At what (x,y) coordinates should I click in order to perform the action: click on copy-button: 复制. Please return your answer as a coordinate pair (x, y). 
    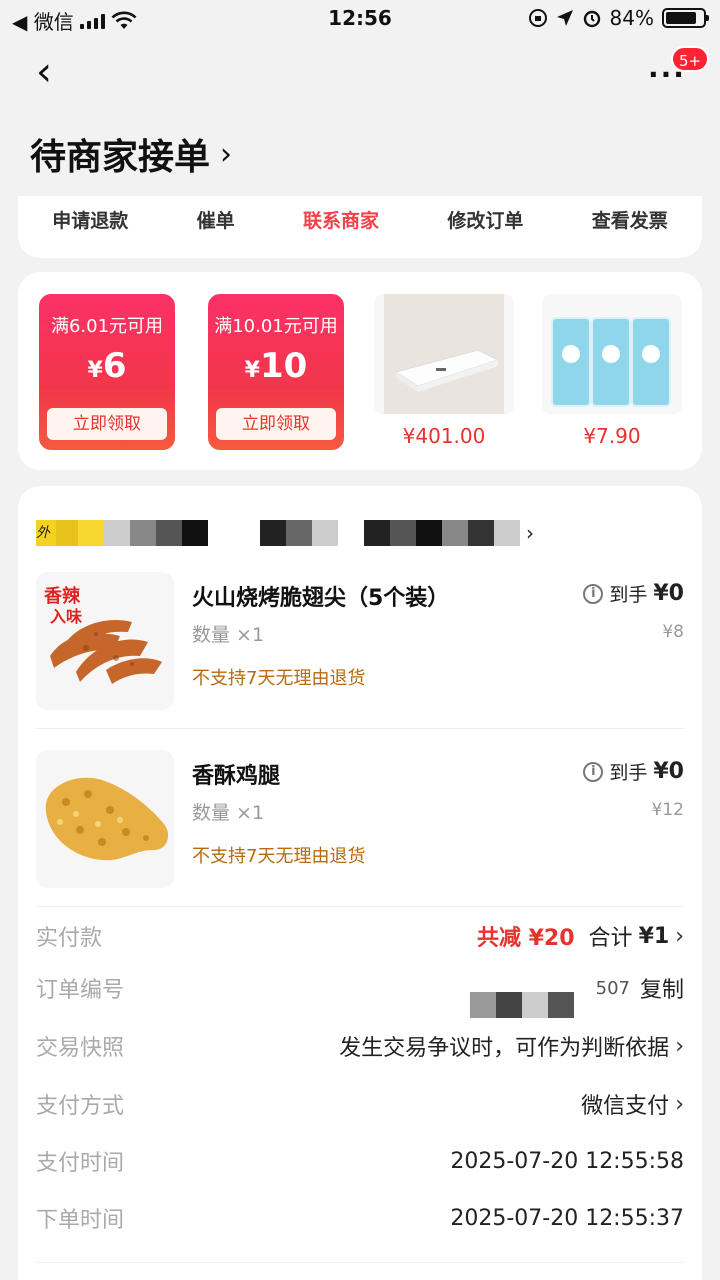
    Looking at the image, I should click on (662, 988).